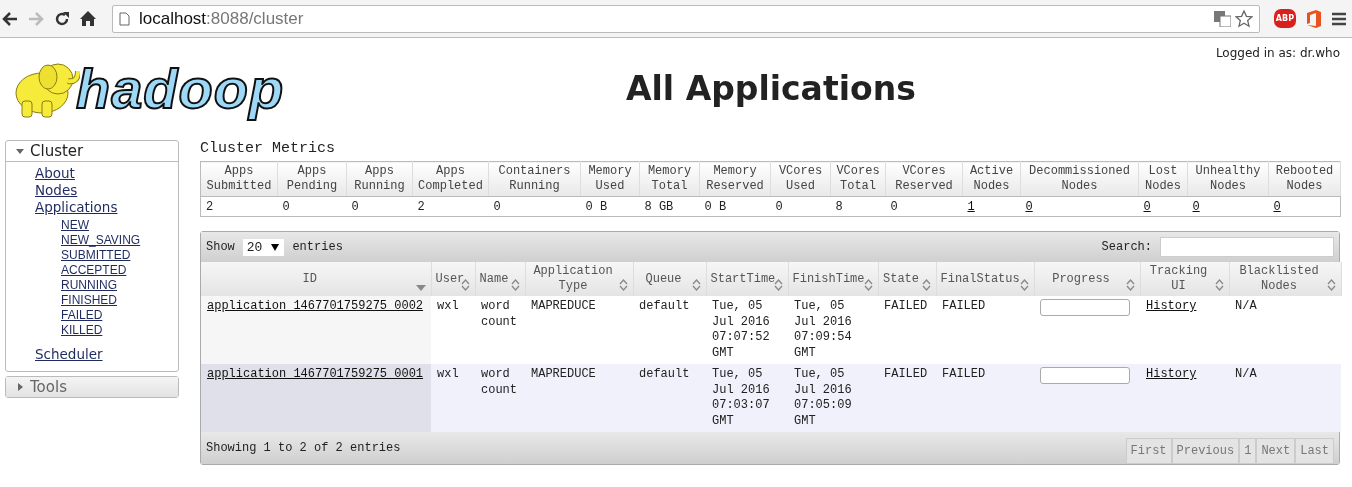 The height and width of the screenshot is (487, 1352). Describe the element at coordinates (101, 240) in the screenshot. I see `state-filter-link: NEW_SAVING` at that location.